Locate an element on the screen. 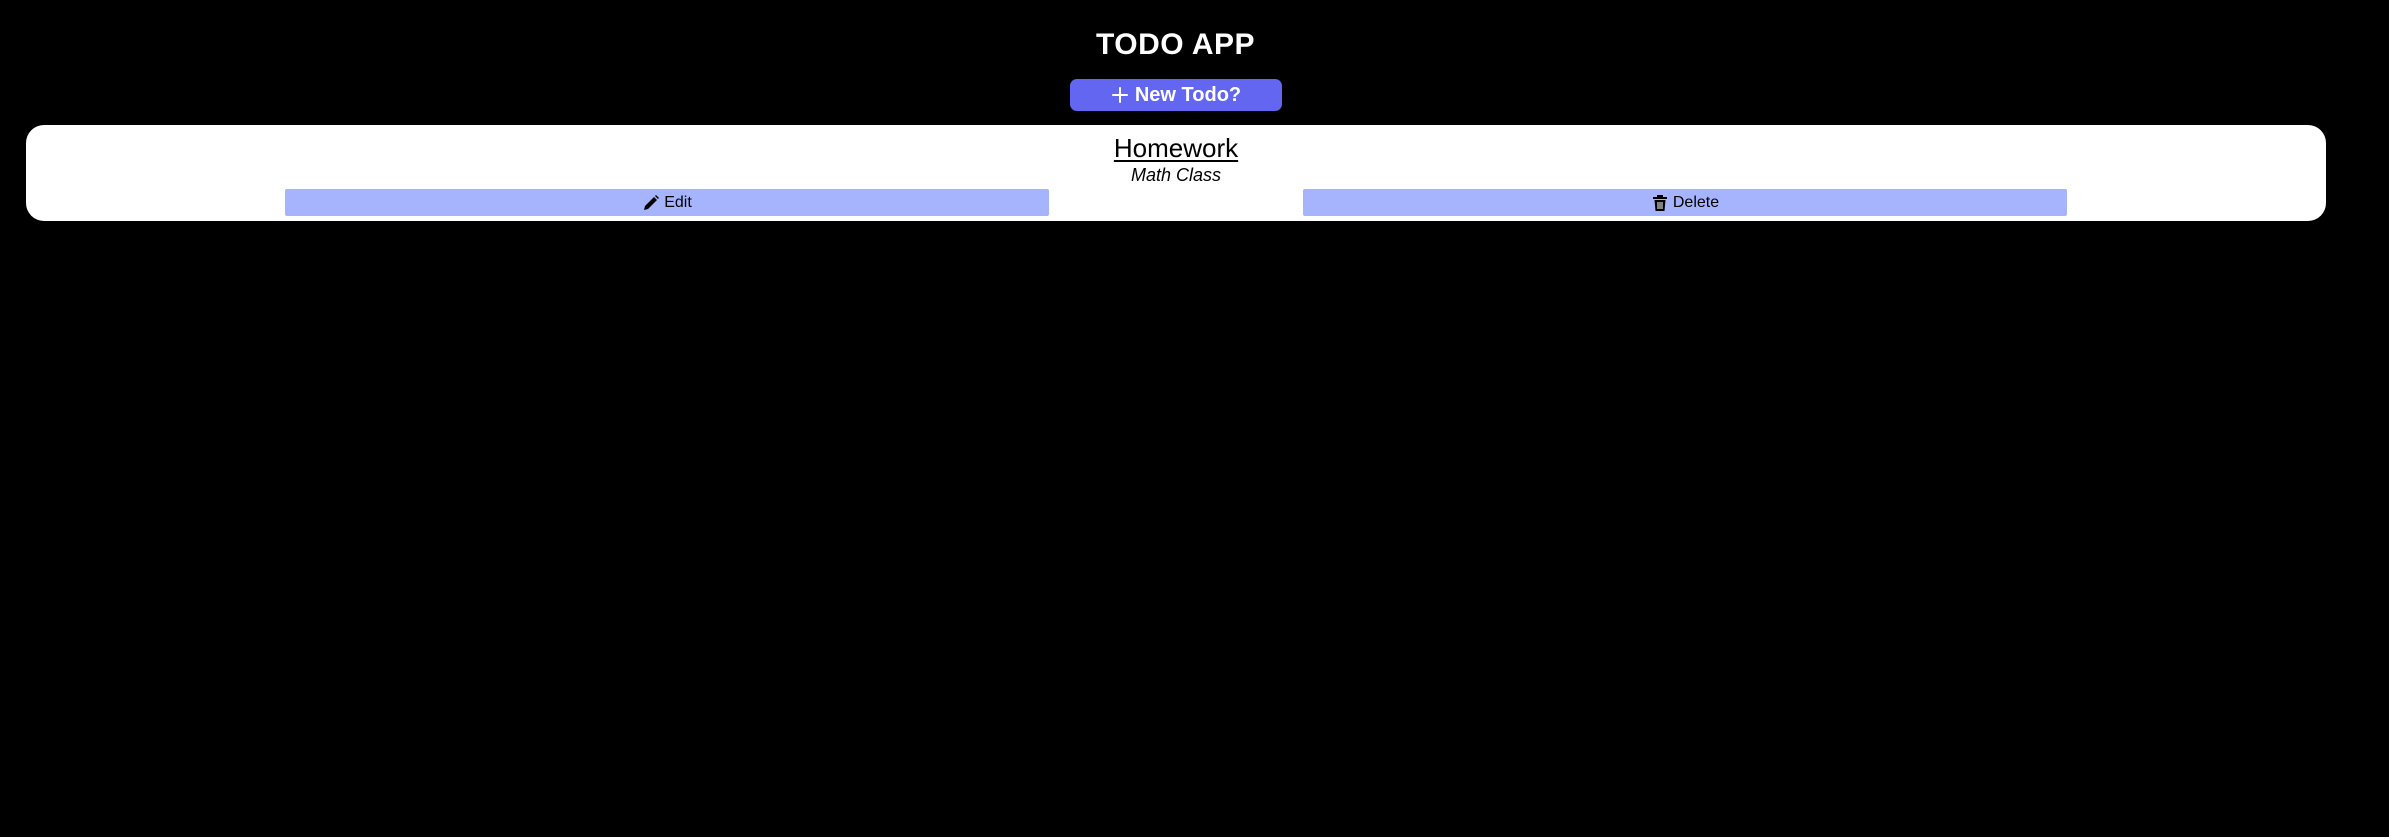  edit-label: Edit is located at coordinates (678, 202).